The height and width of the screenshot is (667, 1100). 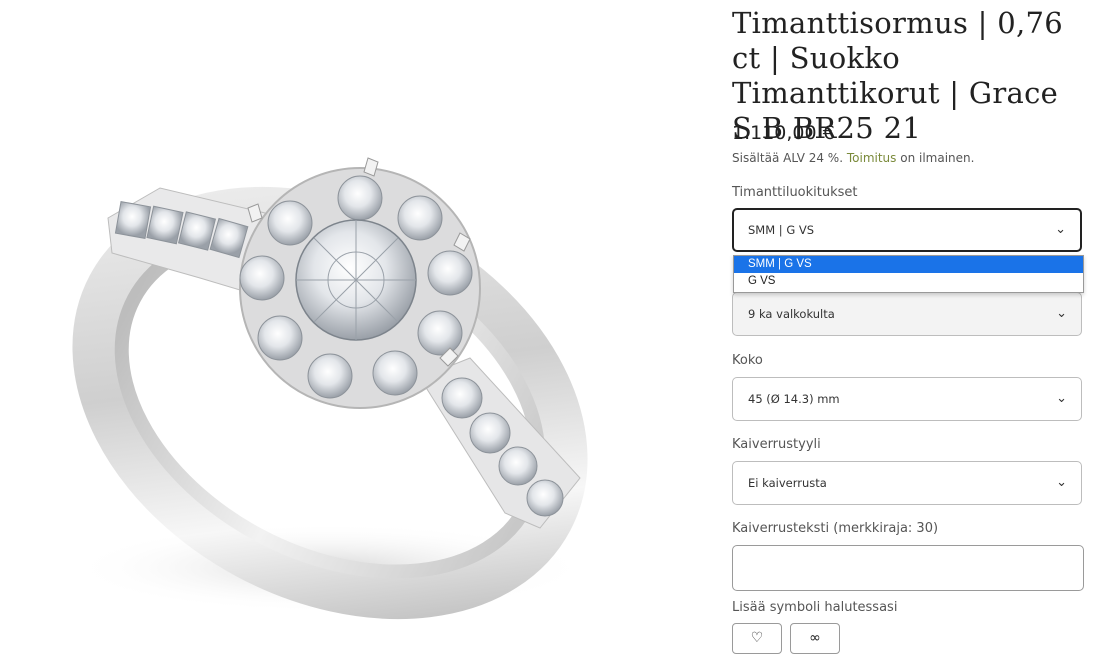 I want to click on tax-prefix: Sisältää ALV 24 %., so click(x=788, y=158).